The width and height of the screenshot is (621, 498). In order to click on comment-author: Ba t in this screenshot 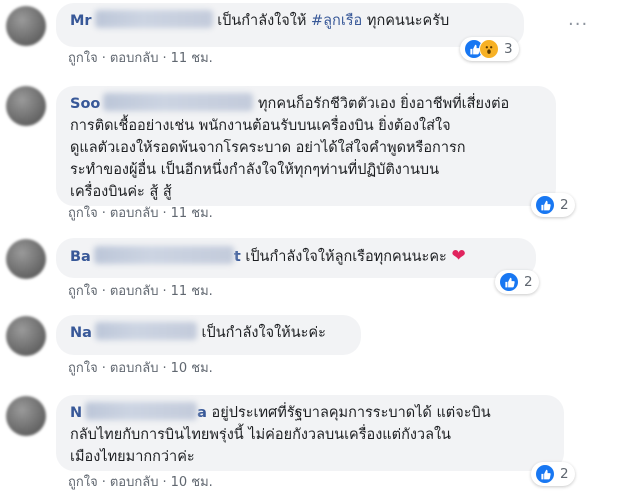, I will do `click(155, 255)`.